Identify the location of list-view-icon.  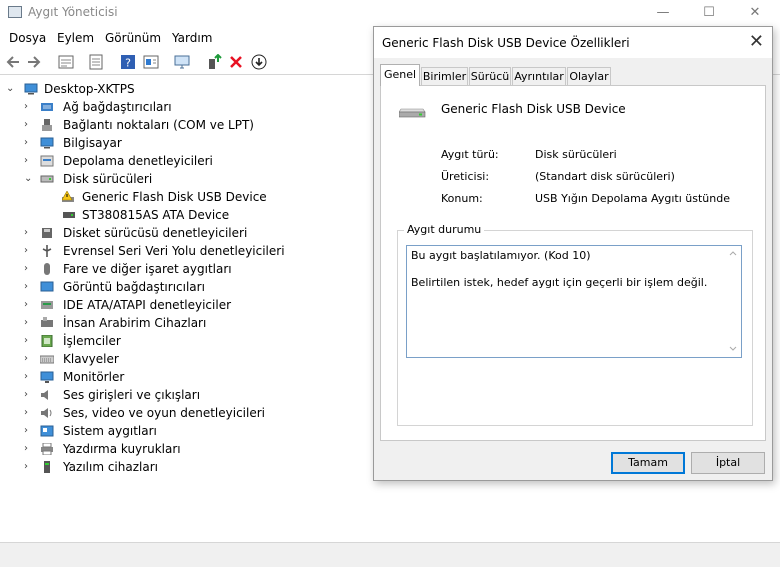
(96, 62).